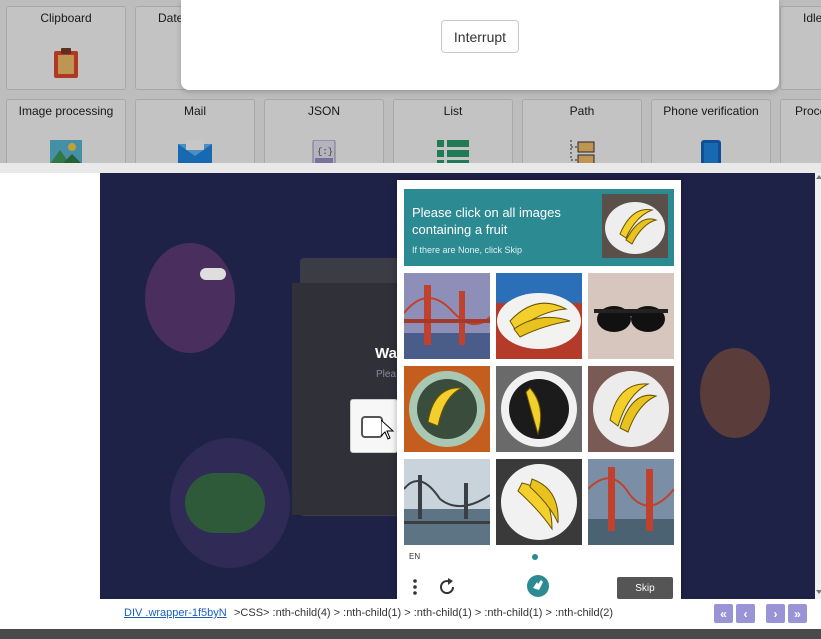  Describe the element at coordinates (582, 111) in the screenshot. I see `tile-label: Path` at that location.